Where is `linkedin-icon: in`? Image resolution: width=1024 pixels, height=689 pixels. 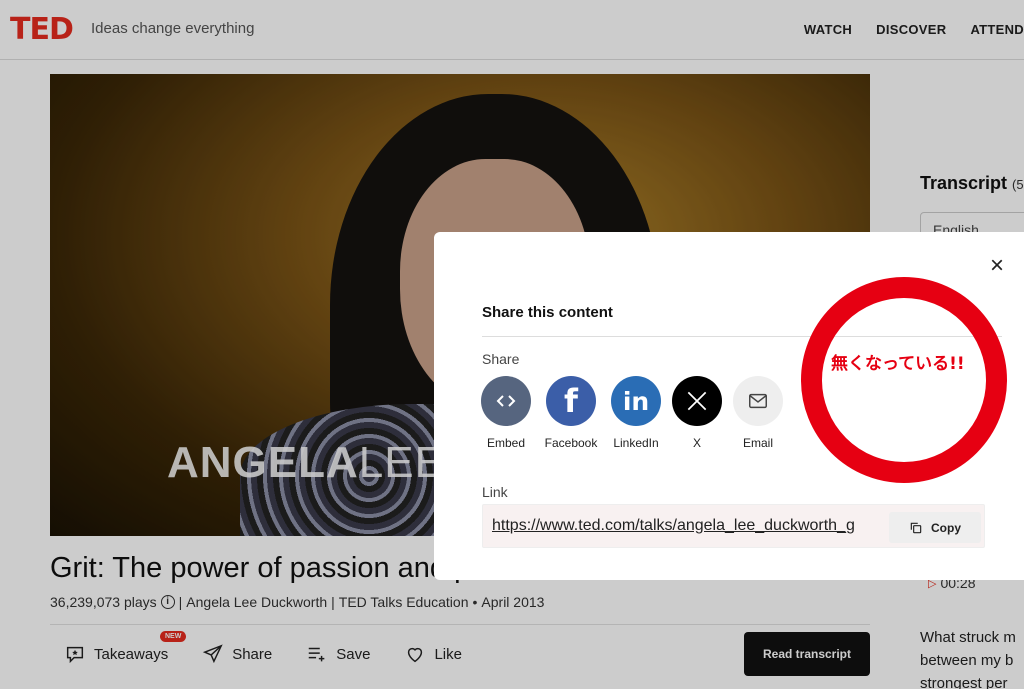 linkedin-icon: in is located at coordinates (636, 401).